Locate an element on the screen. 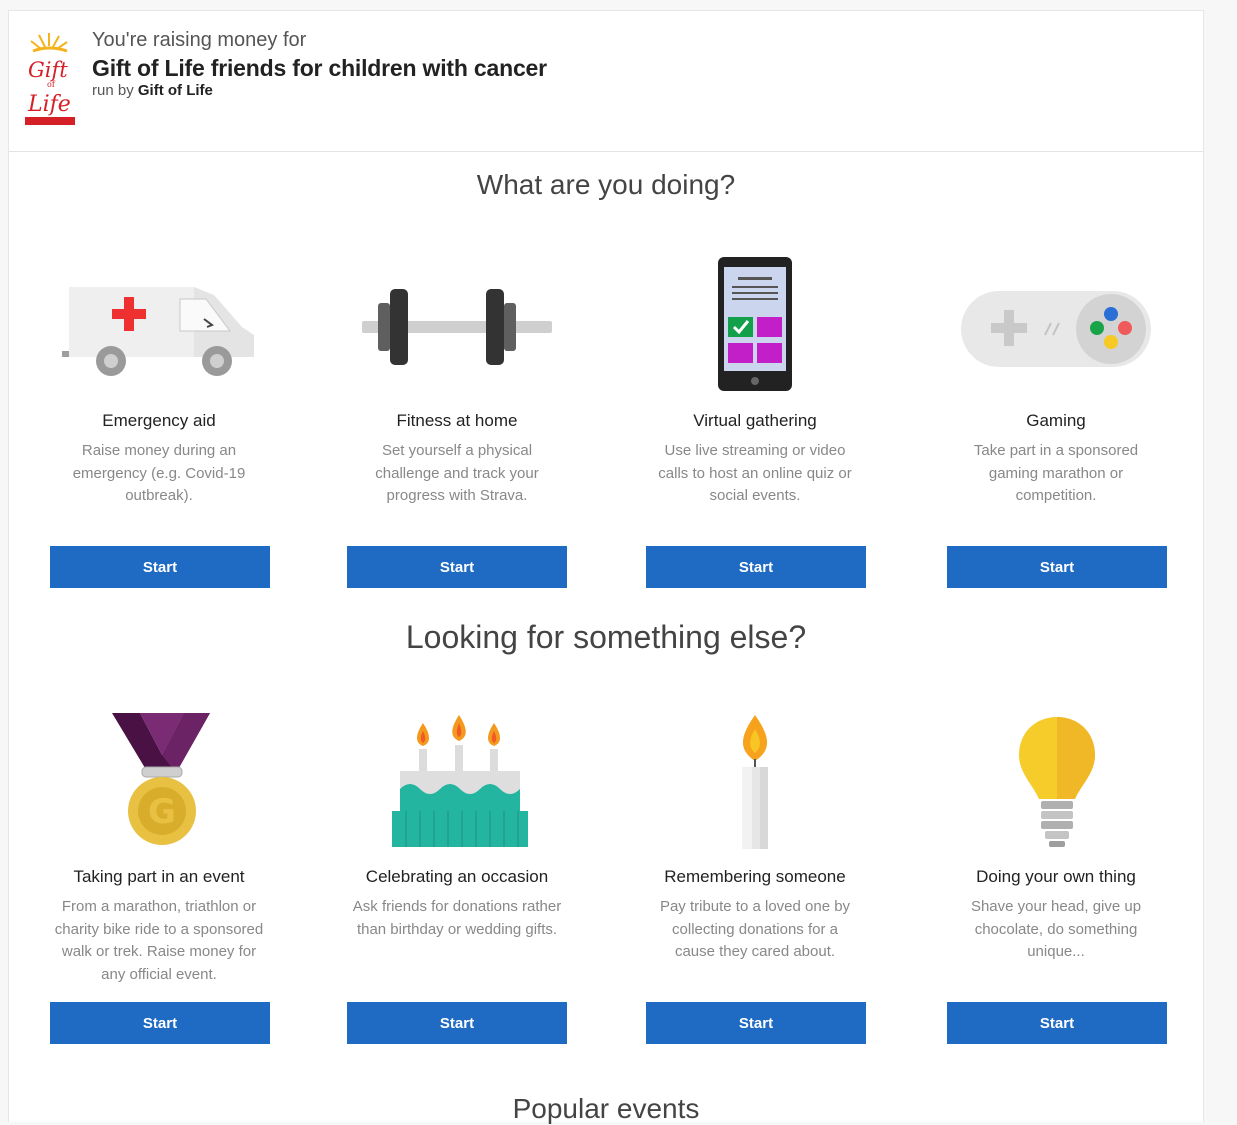  raising-label: You're raising money for is located at coordinates (199, 40).